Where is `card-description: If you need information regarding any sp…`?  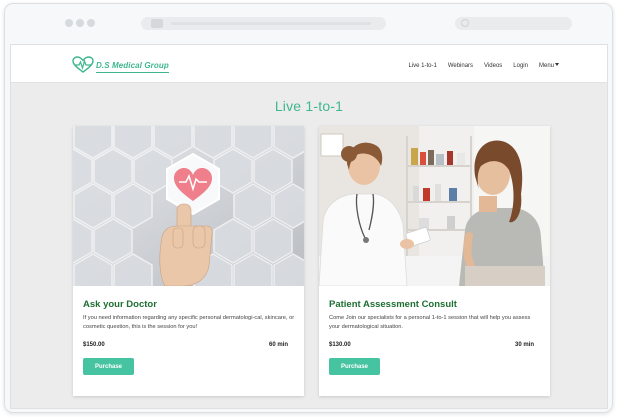 card-description: If you need information regarding any sp… is located at coordinates (189, 322).